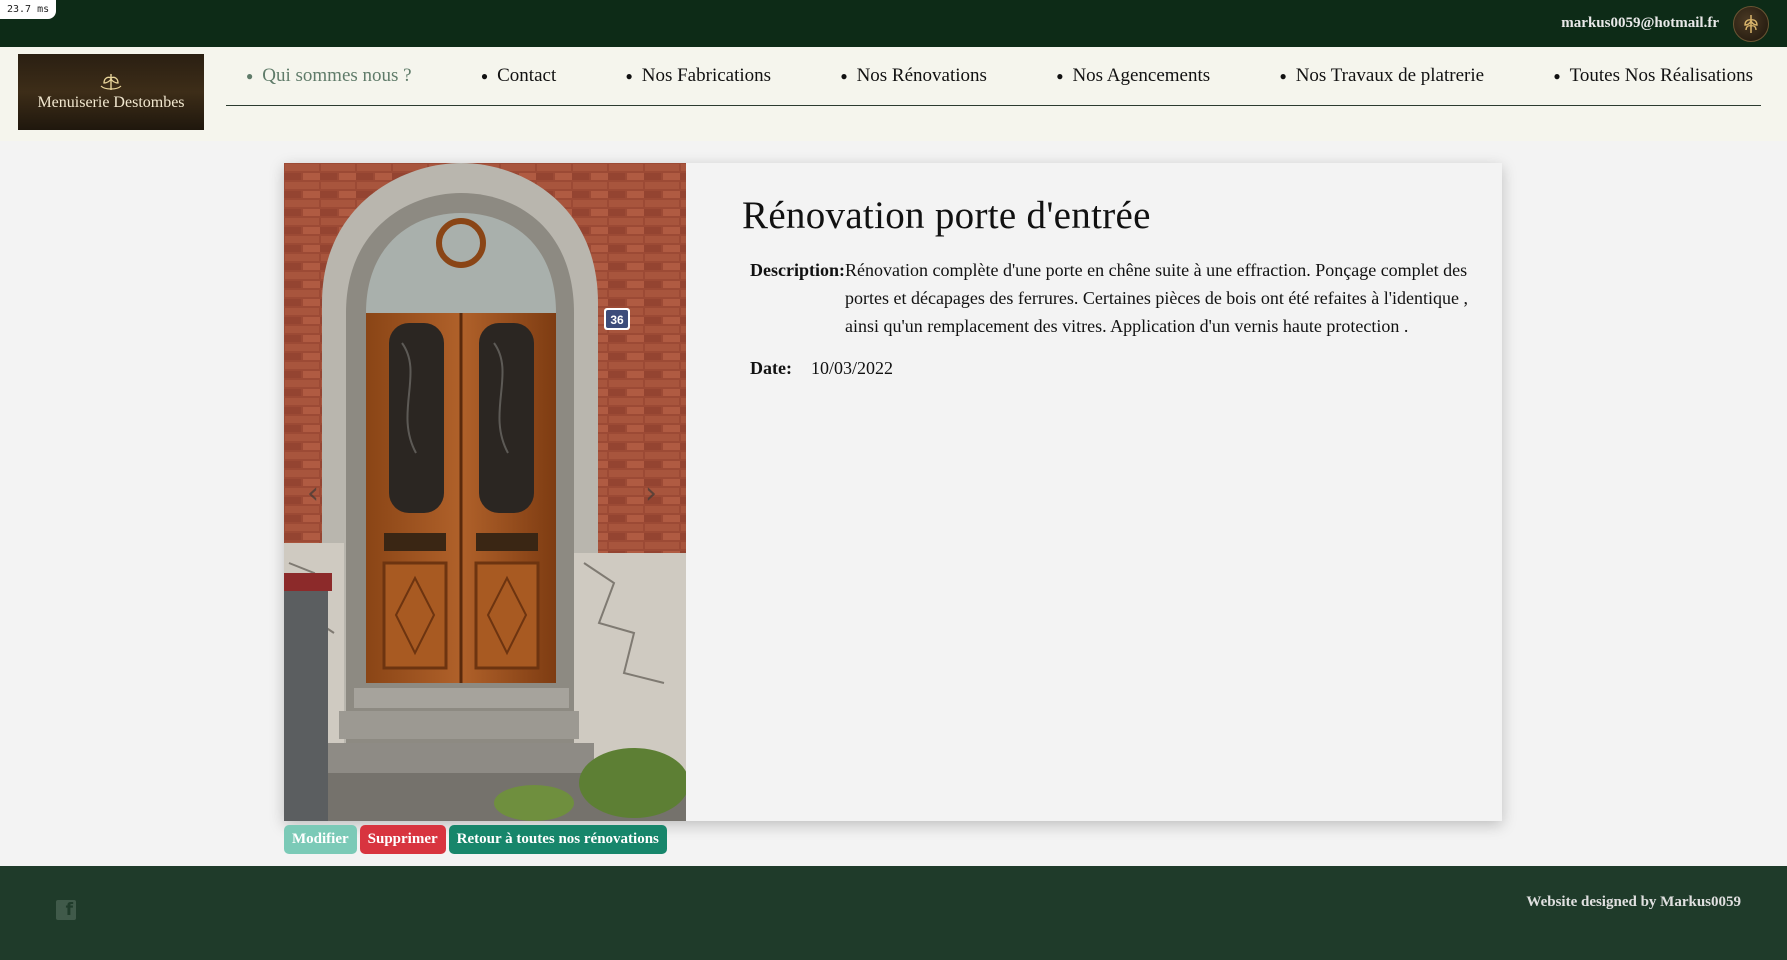  Describe the element at coordinates (921, 75) in the screenshot. I see `nav-item-label: Nos Rénovations` at that location.